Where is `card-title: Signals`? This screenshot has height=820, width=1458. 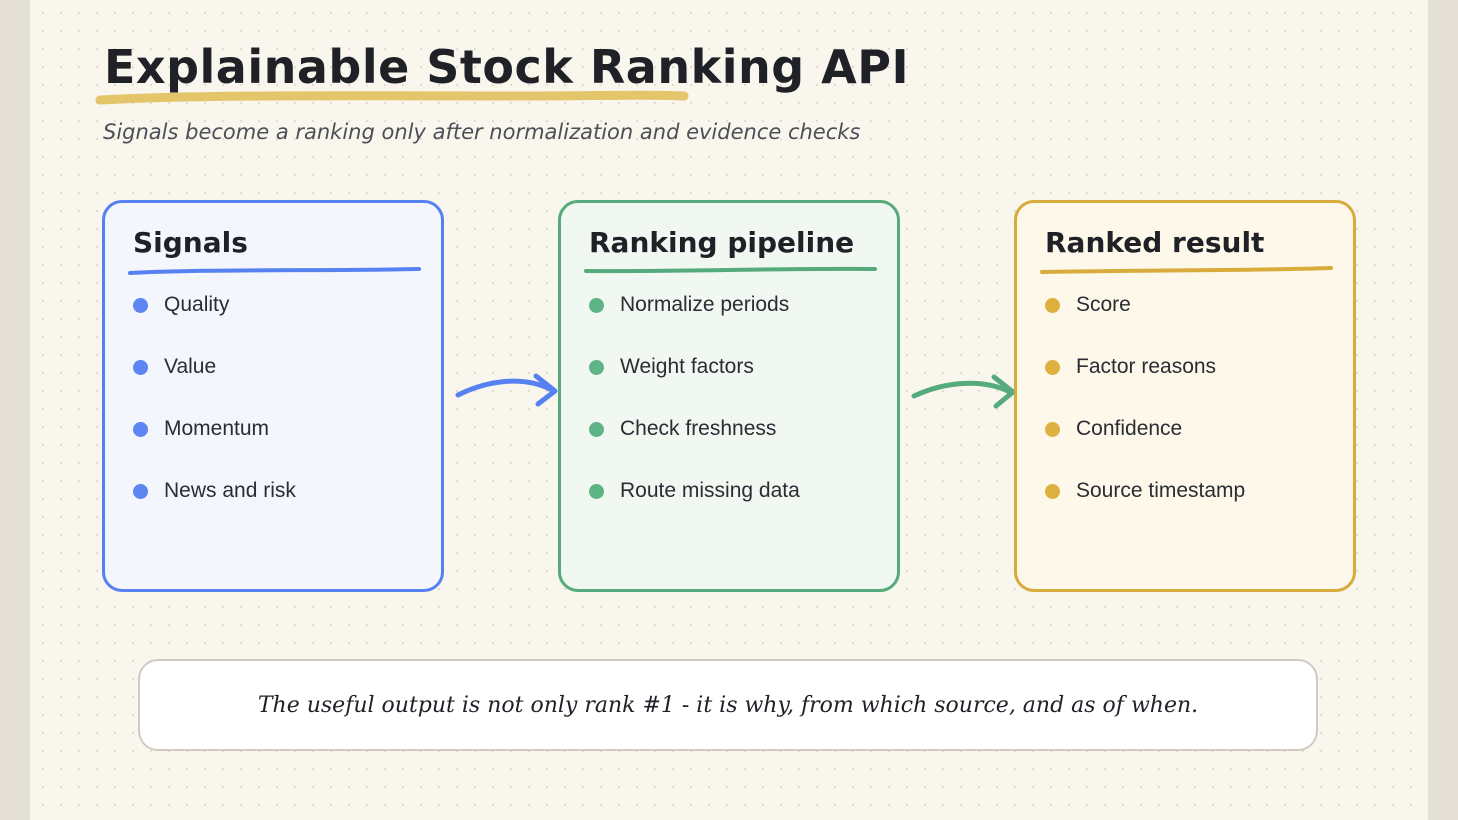
card-title: Signals is located at coordinates (190, 242).